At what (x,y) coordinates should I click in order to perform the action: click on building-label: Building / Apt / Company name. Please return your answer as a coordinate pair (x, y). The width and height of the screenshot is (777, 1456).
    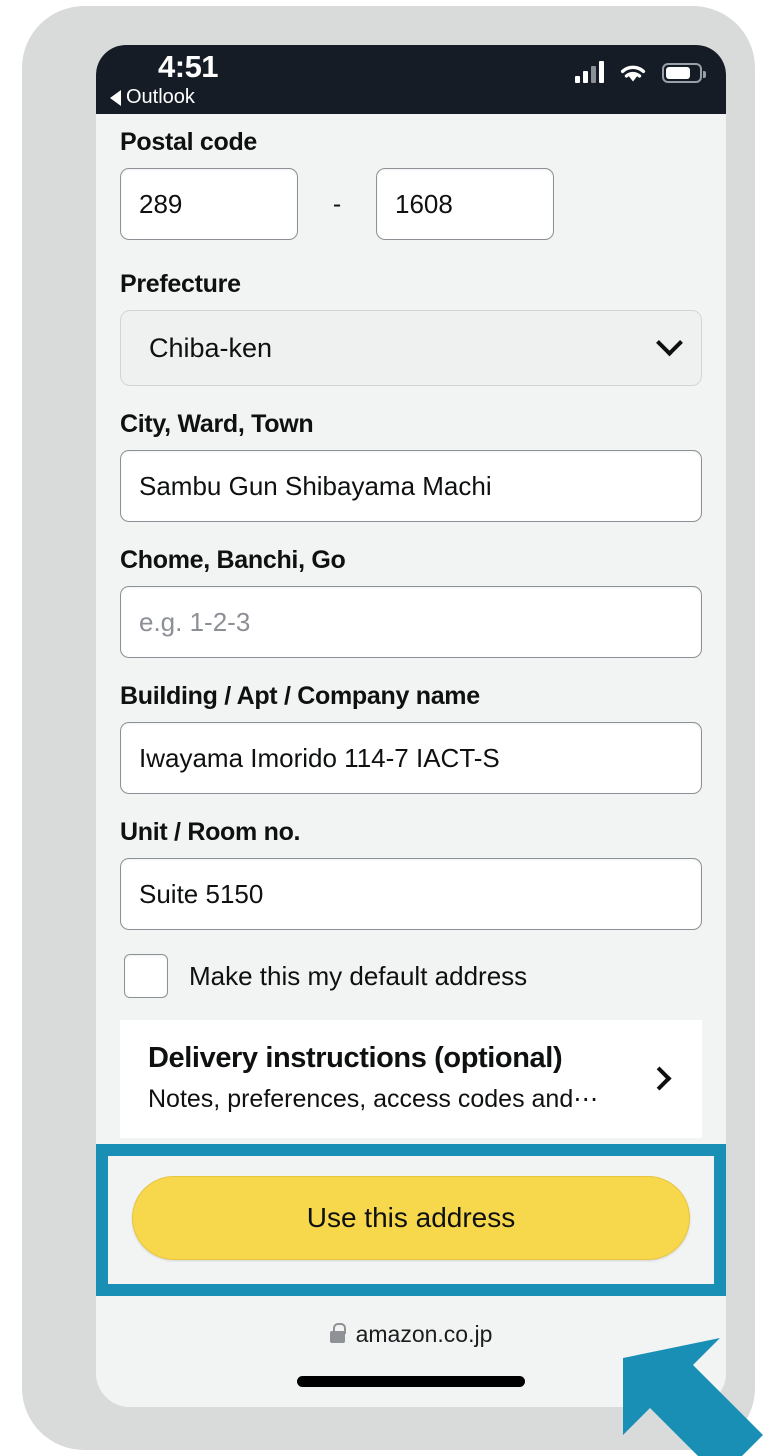
    Looking at the image, I should click on (300, 696).